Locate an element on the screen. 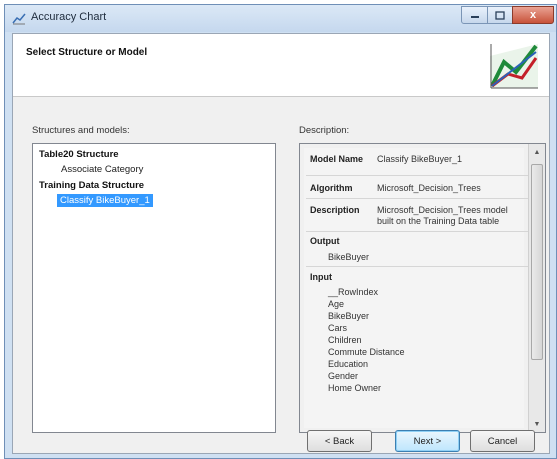 The image size is (557, 459). minimize-icon is located at coordinates (474, 17).